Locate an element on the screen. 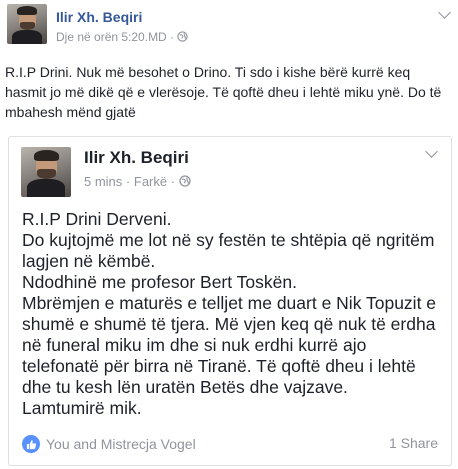 Image resolution: width=458 pixels, height=469 pixels. shared-text-line: Ndodhinë me profesor Bert Toskën. is located at coordinates (159, 282).